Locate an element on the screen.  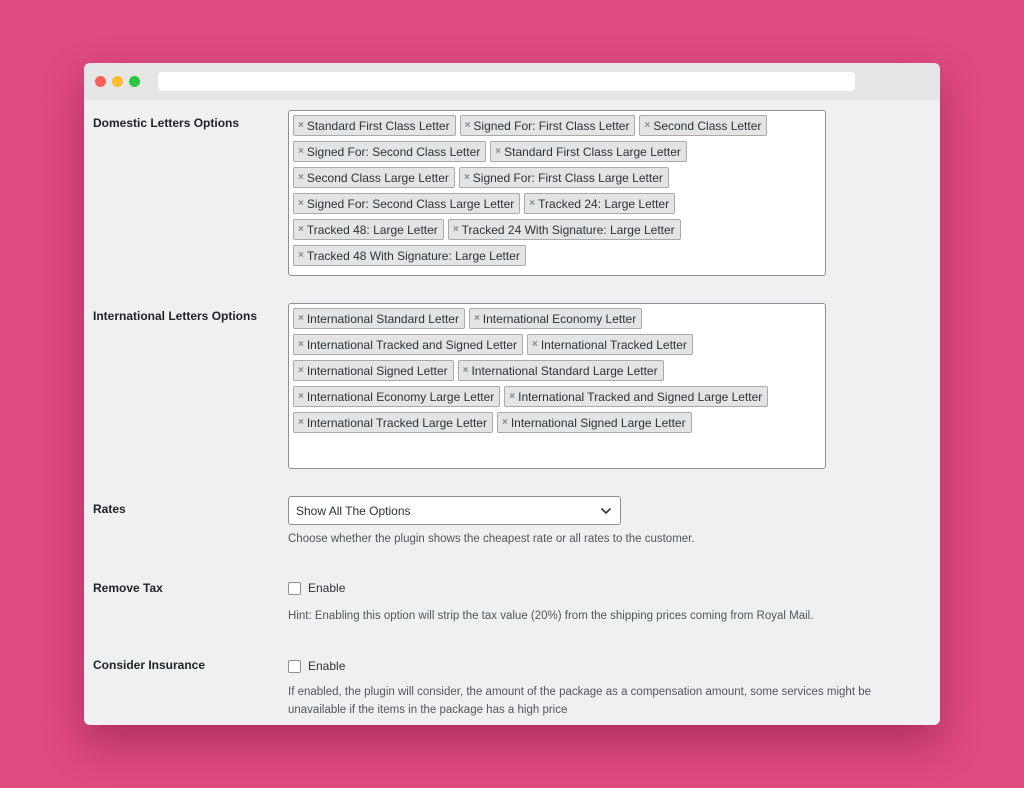
consider-insurance-row: Enable is located at coordinates (316, 666).